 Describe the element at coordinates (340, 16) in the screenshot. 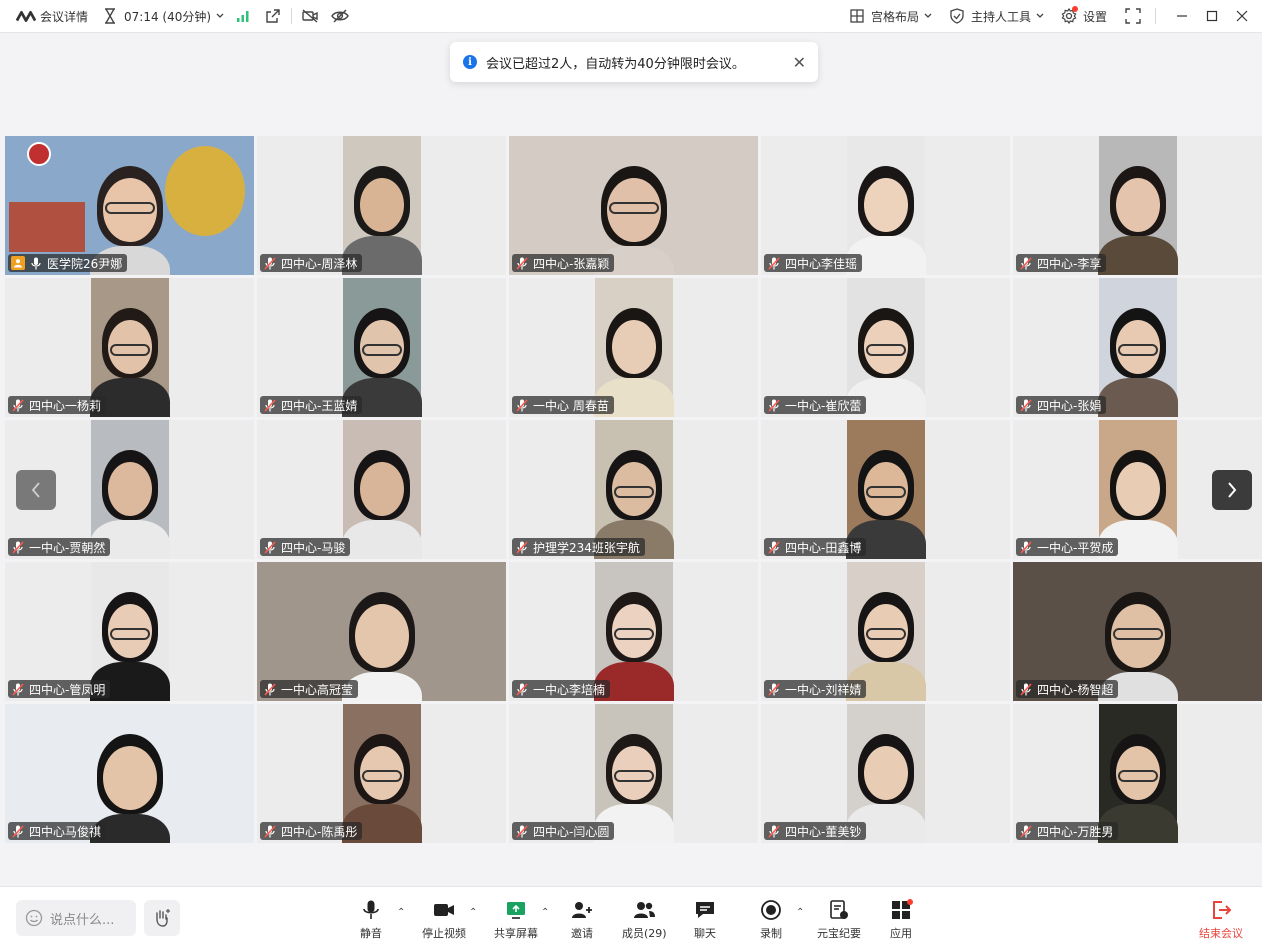

I see `eye-off-icon` at that location.